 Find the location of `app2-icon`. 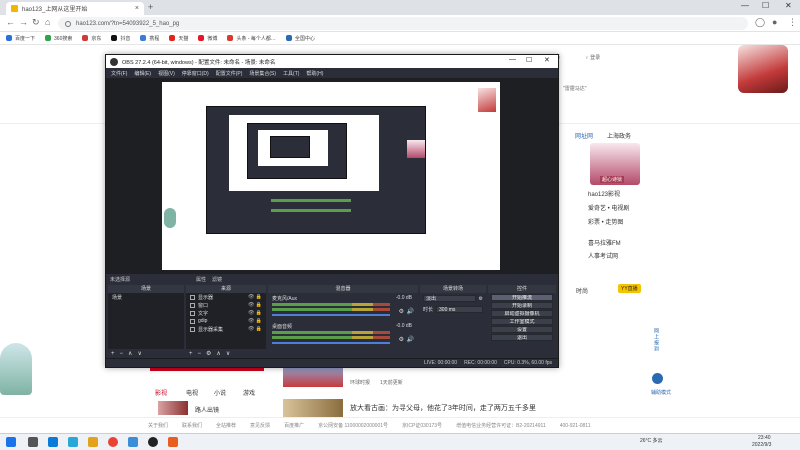

app2-icon is located at coordinates (173, 442).